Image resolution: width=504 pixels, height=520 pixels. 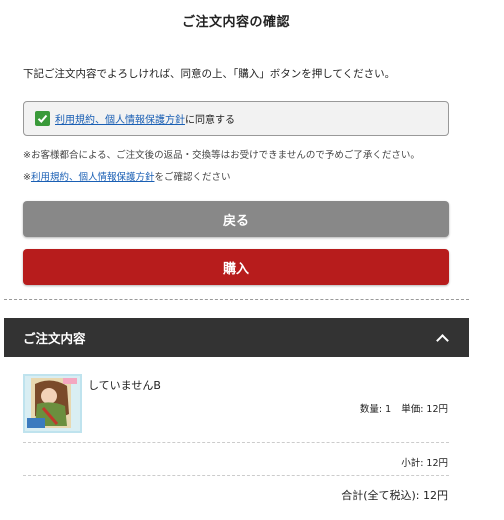 What do you see at coordinates (93, 177) in the screenshot?
I see `terms-privacy-link-2: 利用規約、個人情報保護方針` at bounding box center [93, 177].